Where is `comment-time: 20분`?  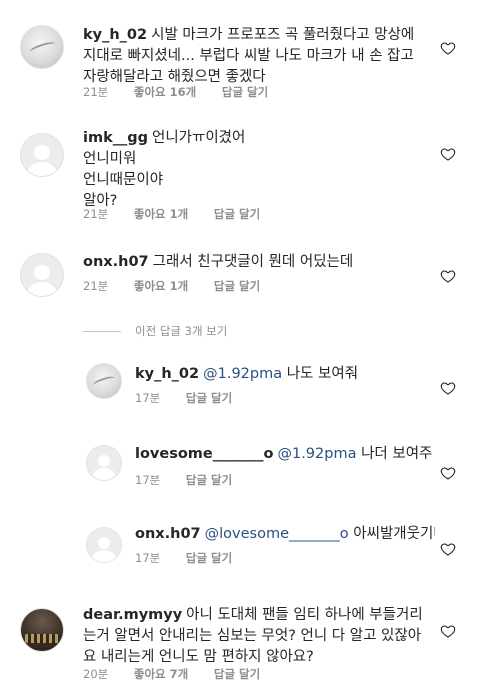 comment-time: 20분 is located at coordinates (96, 674).